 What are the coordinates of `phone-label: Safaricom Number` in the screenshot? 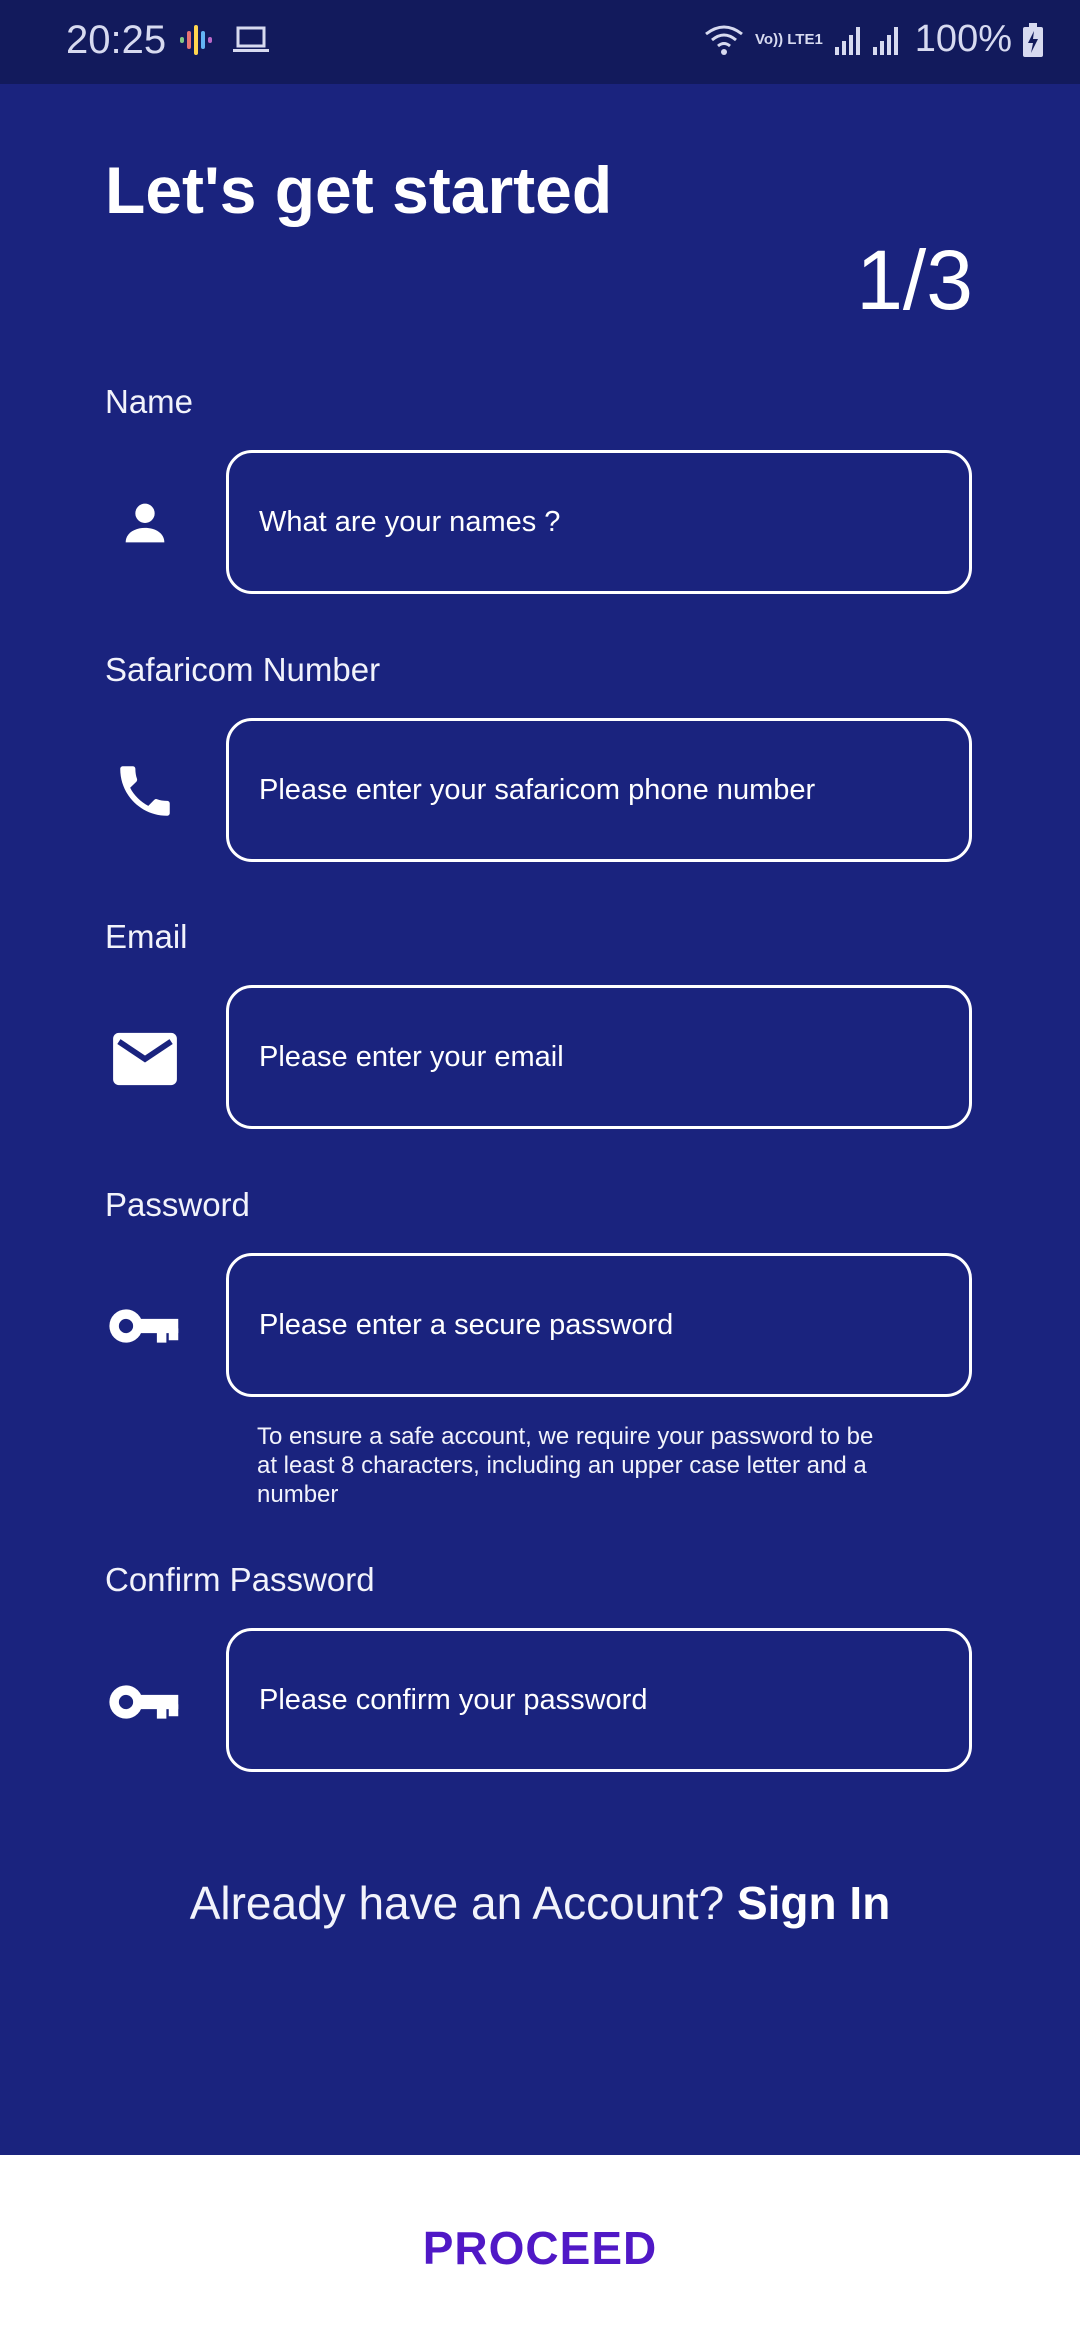 It's located at (243, 669).